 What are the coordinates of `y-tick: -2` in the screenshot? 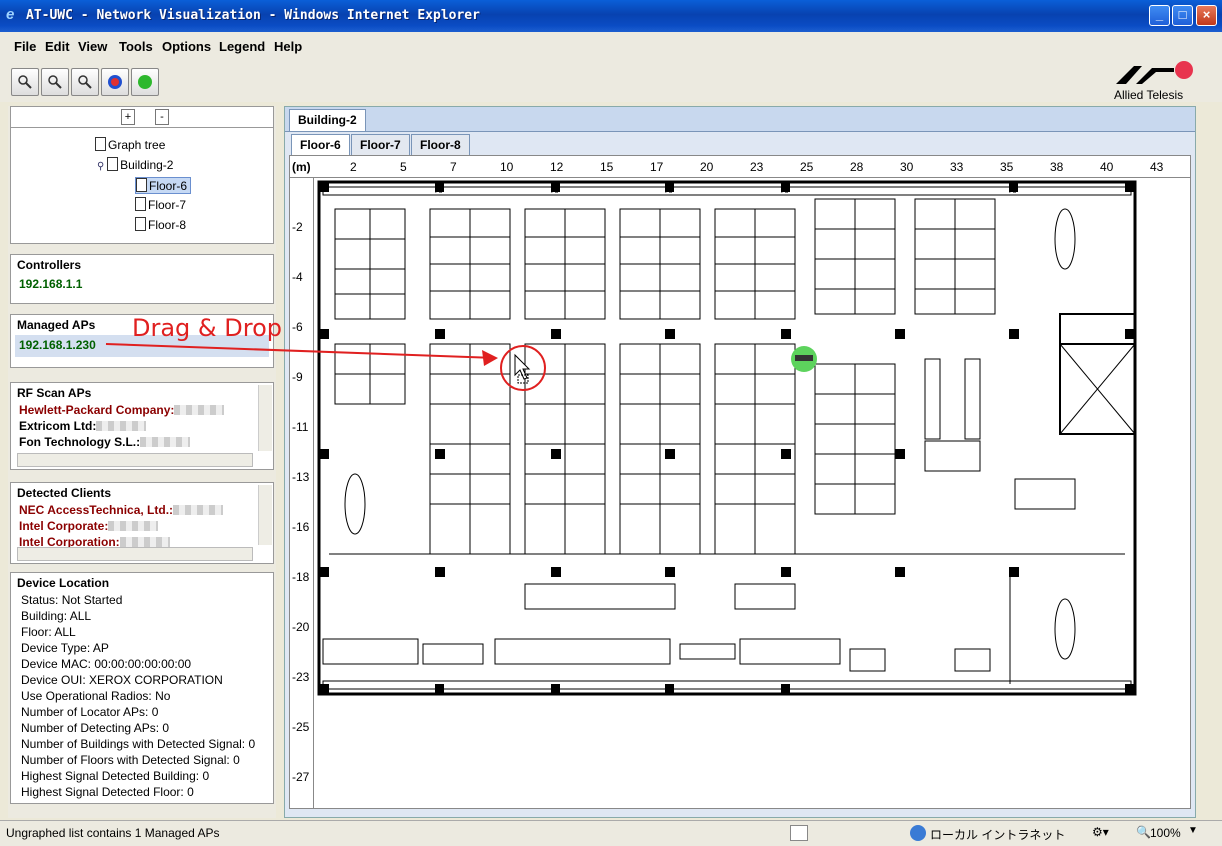 It's located at (297, 227).